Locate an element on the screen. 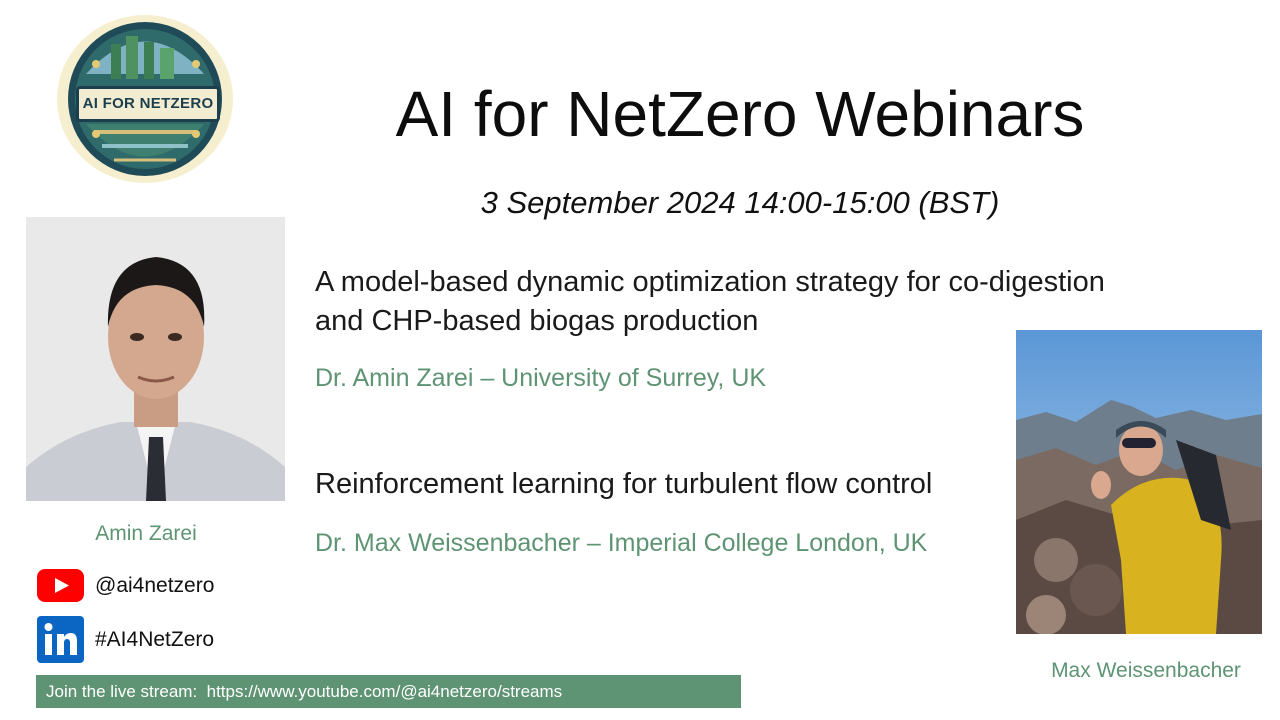 This screenshot has height=720, width=1280. speaker-photo-amin is located at coordinates (155, 359).